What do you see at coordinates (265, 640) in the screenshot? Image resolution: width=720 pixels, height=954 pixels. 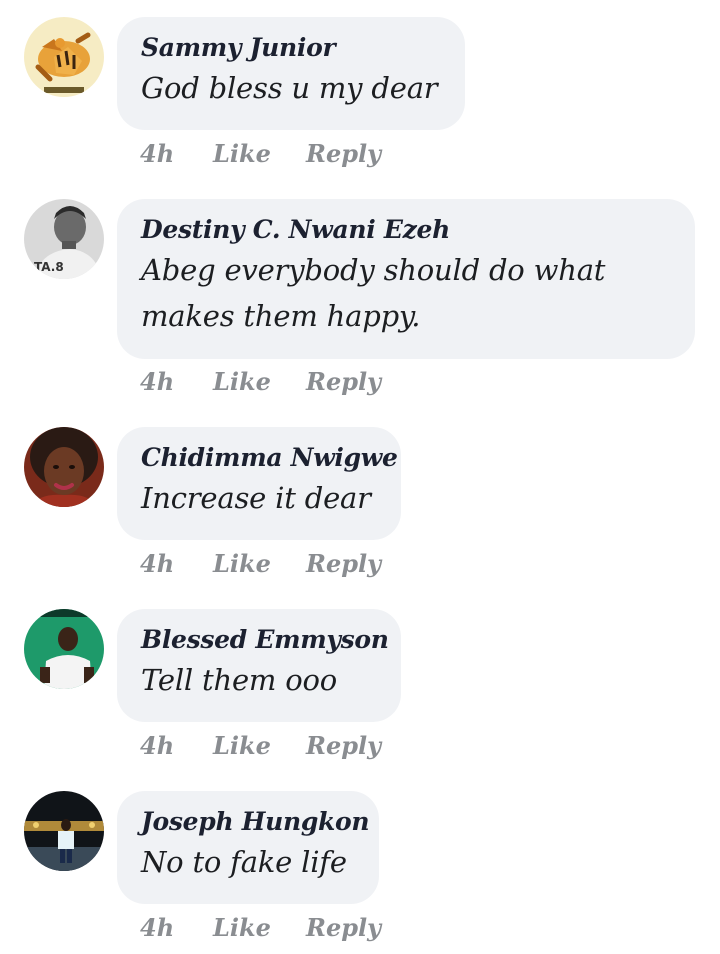 I see `author-name: Blessed Emmyson` at bounding box center [265, 640].